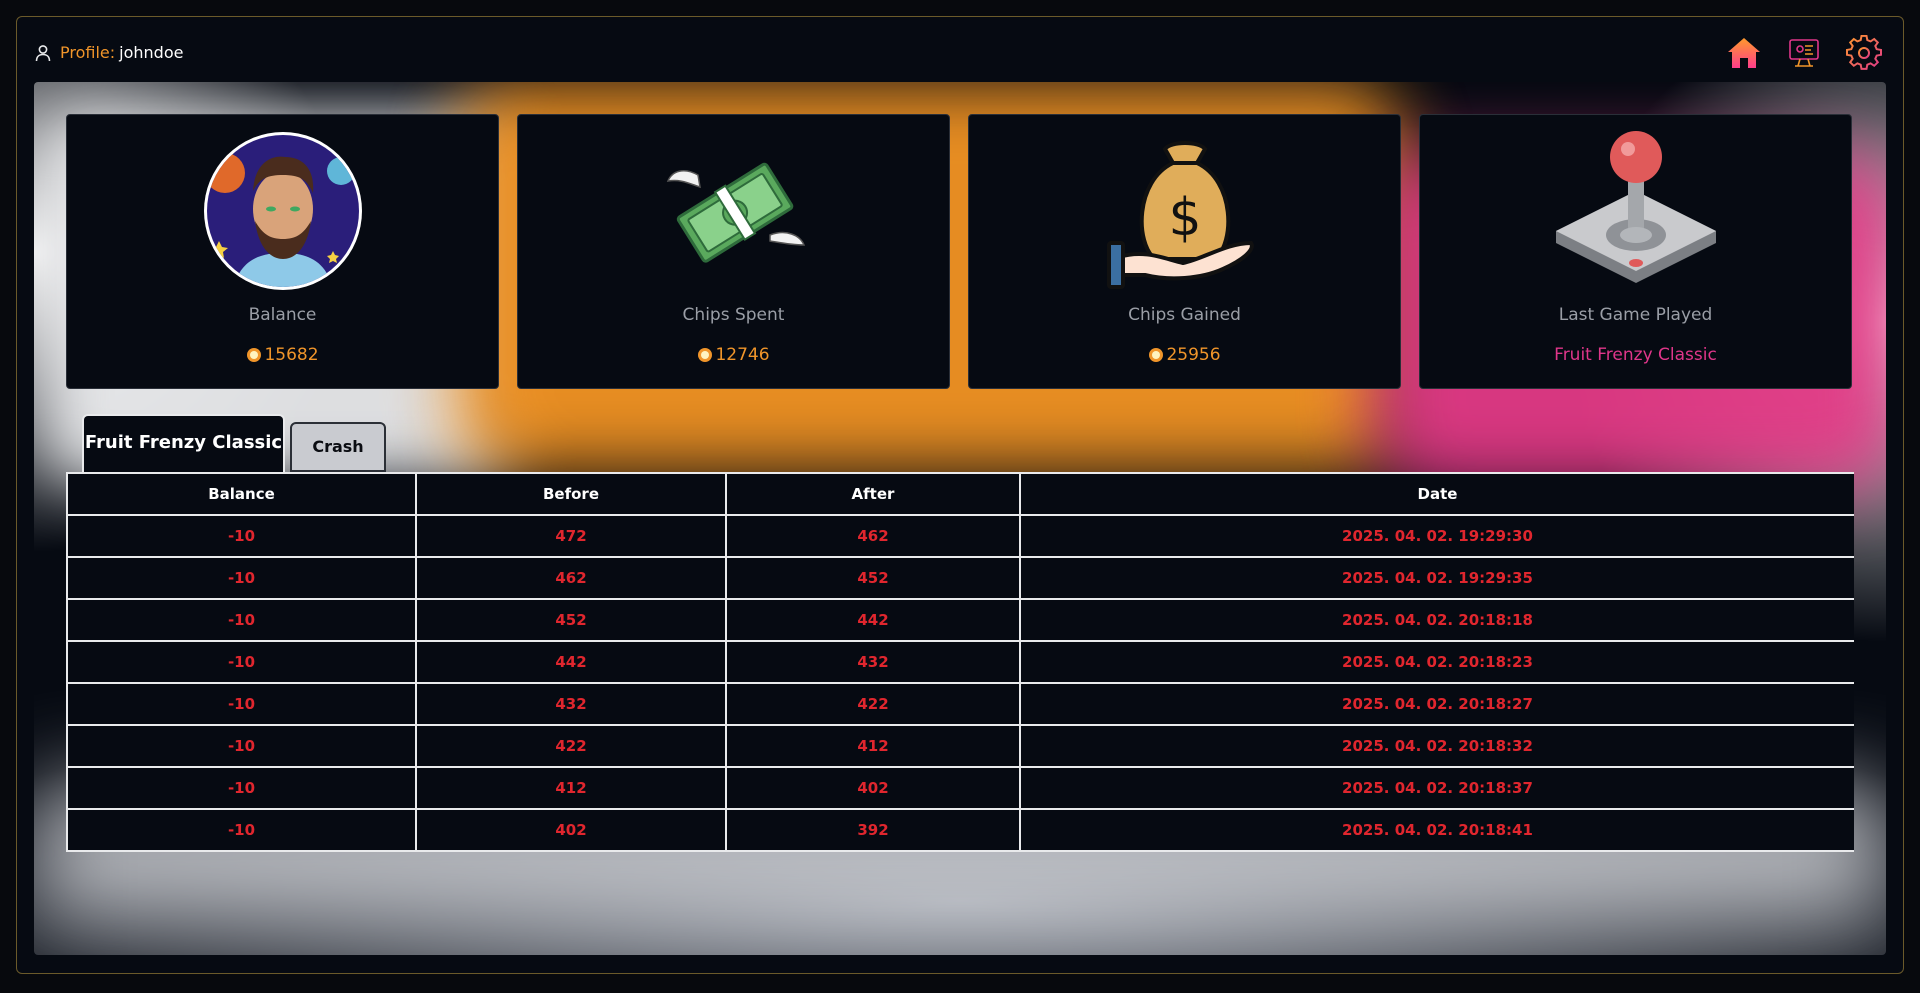 The width and height of the screenshot is (1920, 993). I want to click on user-icon, so click(43, 52).